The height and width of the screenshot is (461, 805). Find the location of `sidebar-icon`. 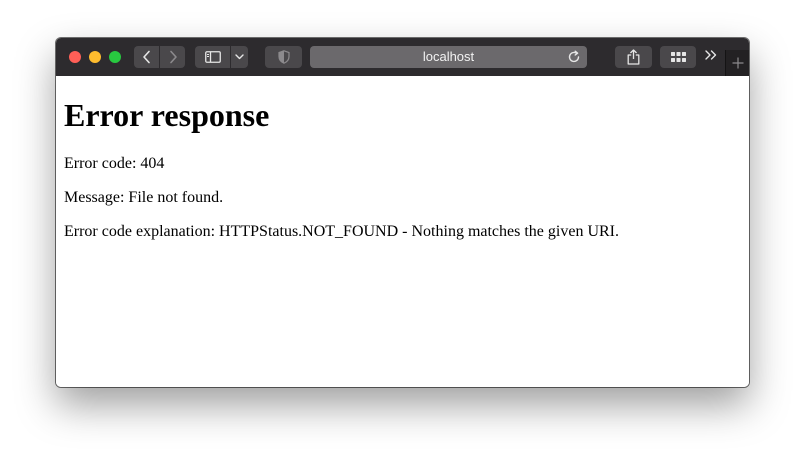

sidebar-icon is located at coordinates (212, 57).